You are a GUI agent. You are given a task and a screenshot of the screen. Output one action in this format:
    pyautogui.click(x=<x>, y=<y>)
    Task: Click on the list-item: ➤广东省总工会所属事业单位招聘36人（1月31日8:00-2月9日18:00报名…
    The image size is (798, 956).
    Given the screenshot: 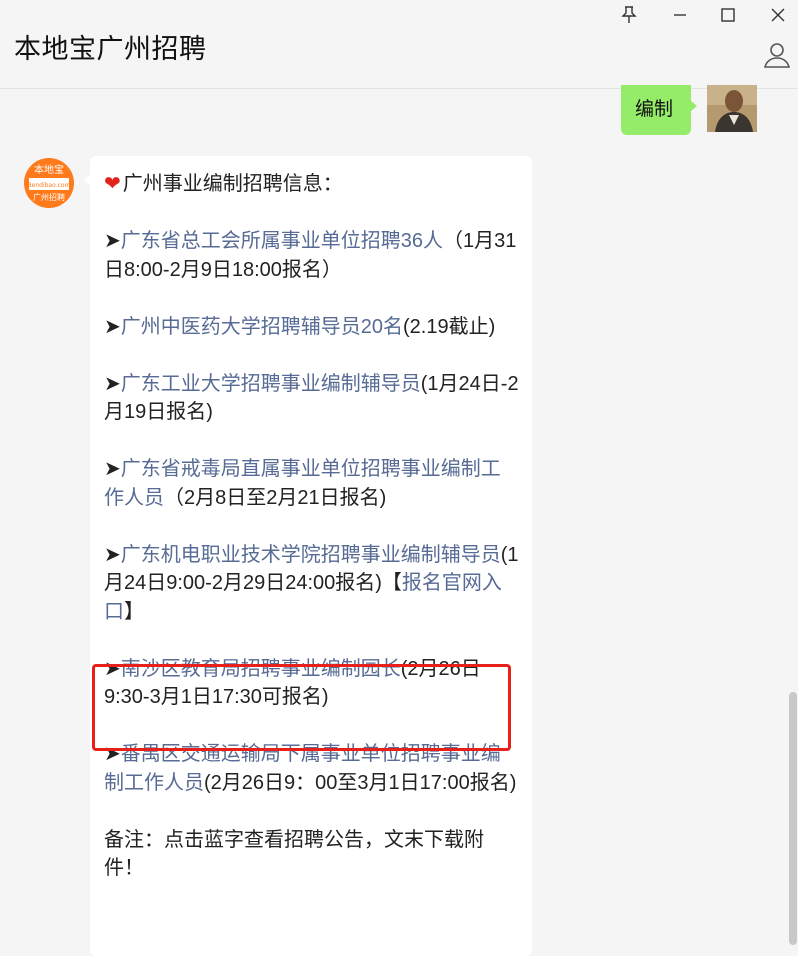 What is the action you would take?
    pyautogui.click(x=310, y=255)
    